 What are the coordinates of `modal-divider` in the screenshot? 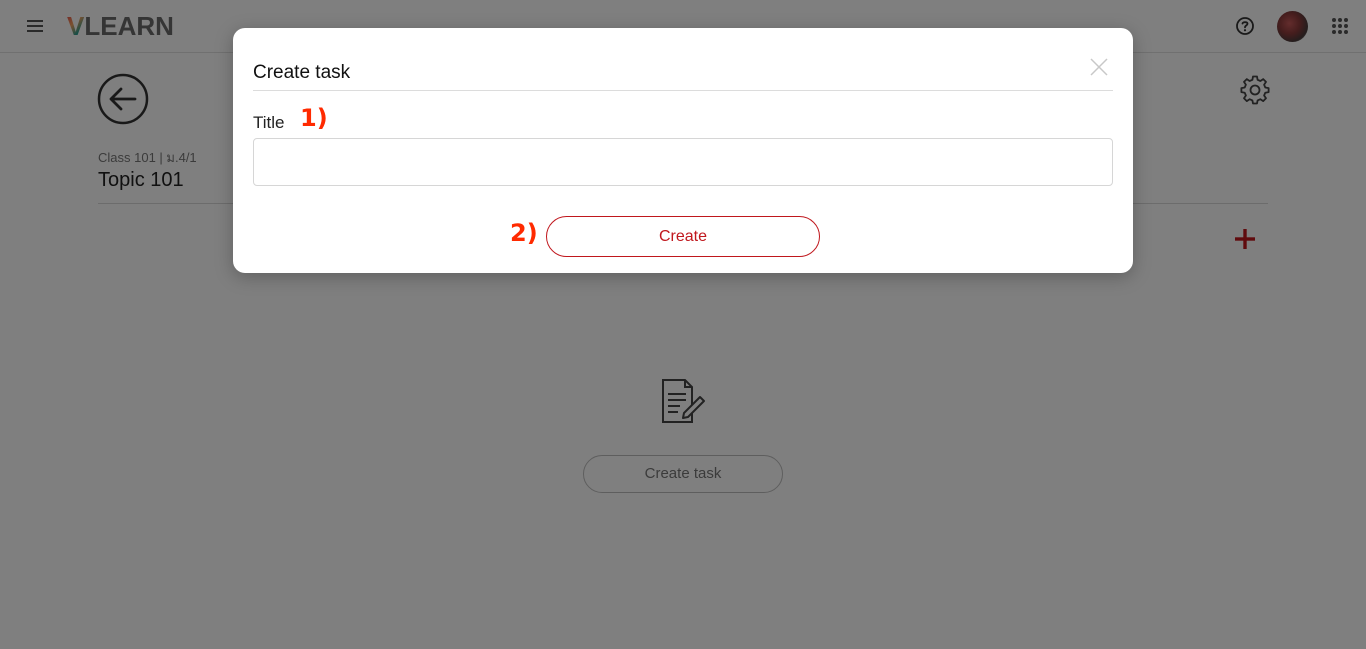 It's located at (683, 90).